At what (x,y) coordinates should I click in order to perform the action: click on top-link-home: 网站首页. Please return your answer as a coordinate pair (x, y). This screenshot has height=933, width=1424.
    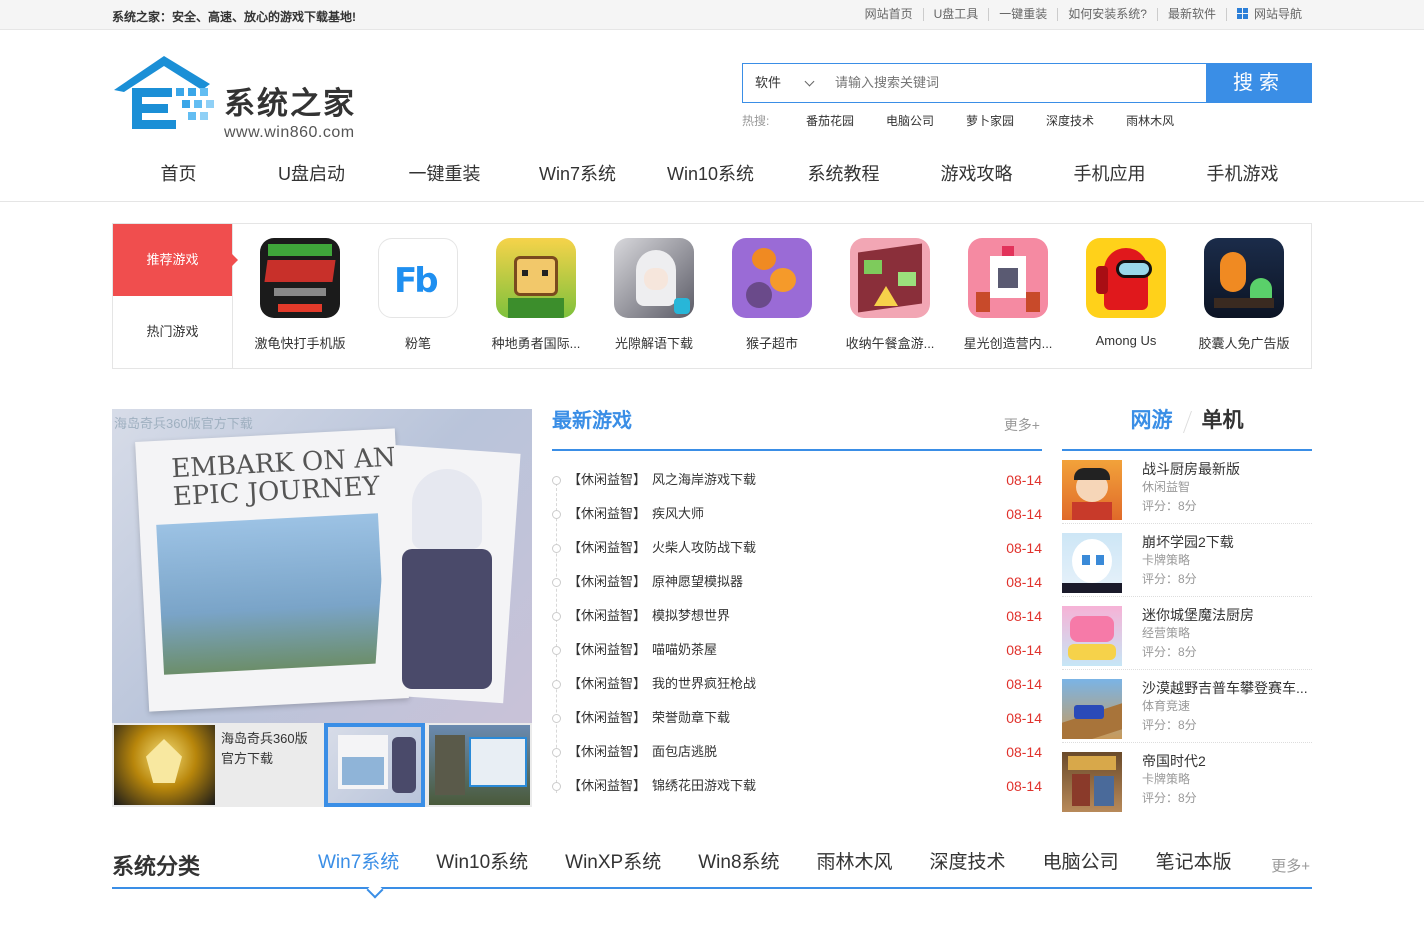
    Looking at the image, I should click on (889, 14).